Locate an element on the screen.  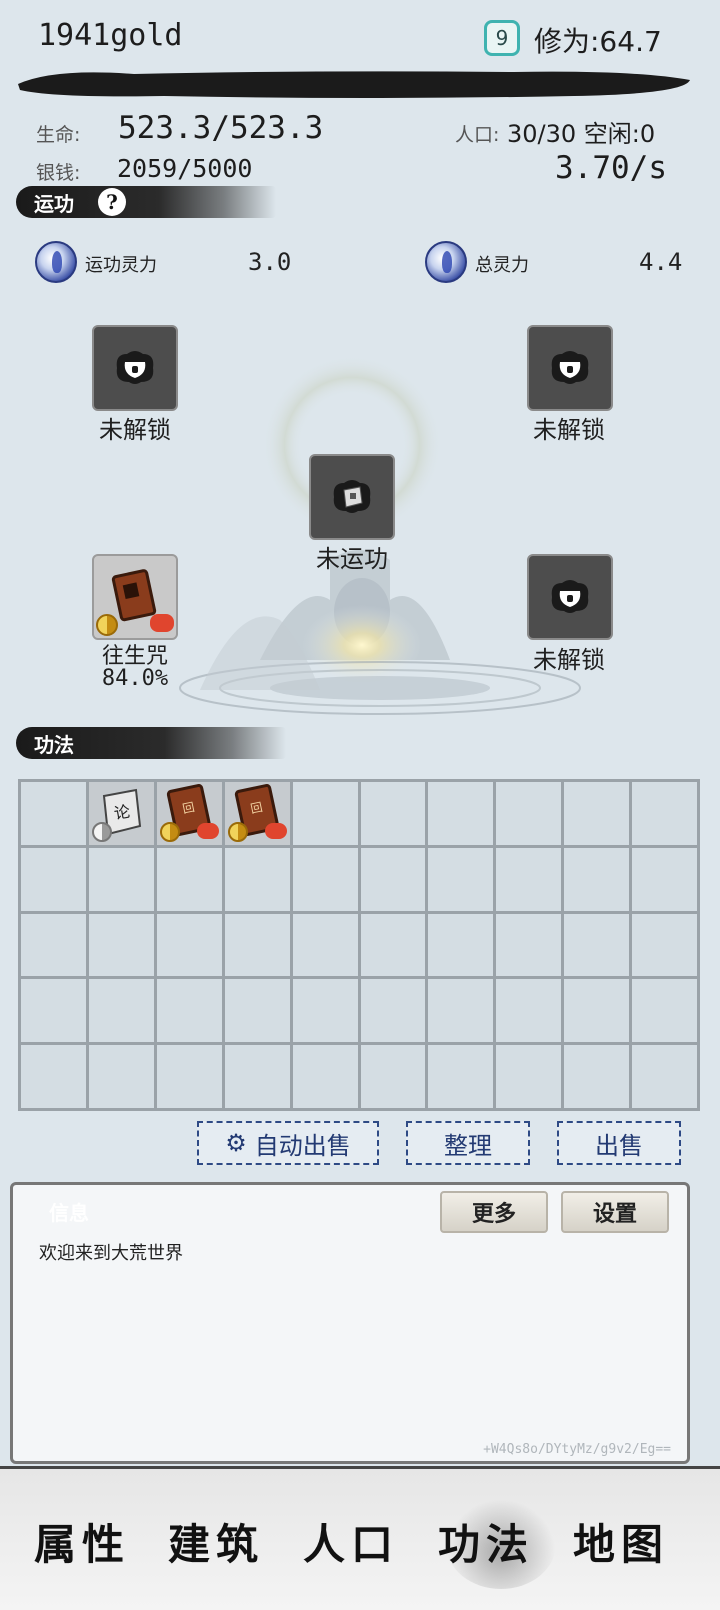
slot-top-right-label: 未解锁 is located at coordinates (569, 430).